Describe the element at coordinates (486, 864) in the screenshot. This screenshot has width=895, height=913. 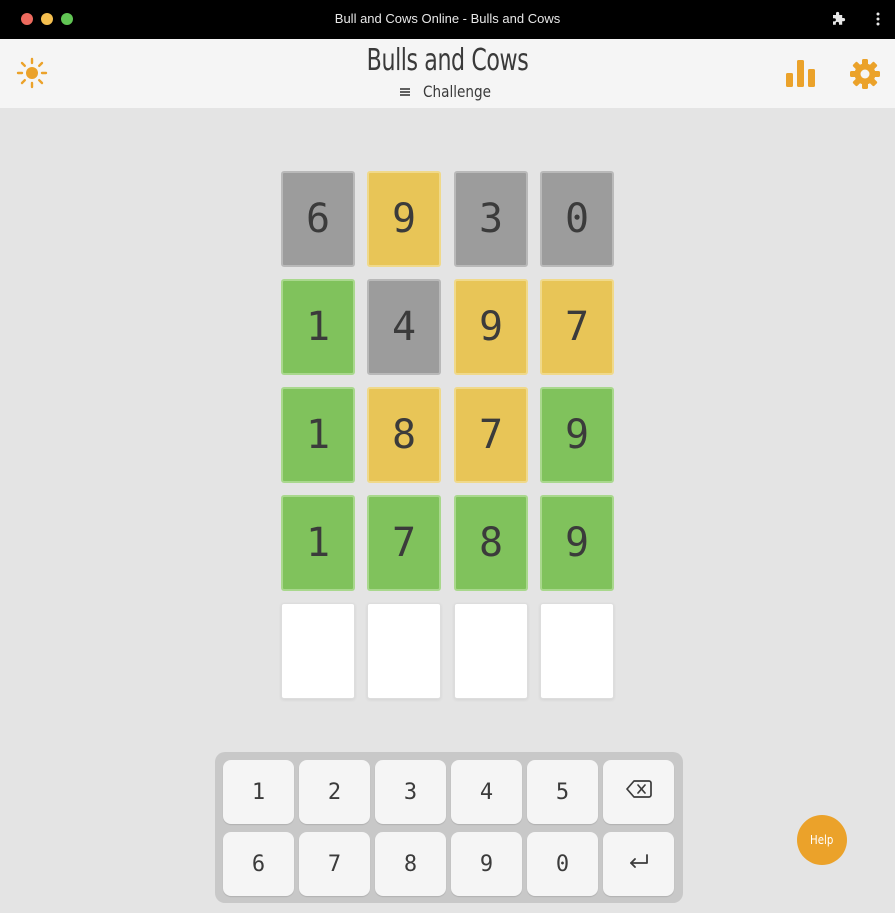
I see `key-9: 9` at that location.